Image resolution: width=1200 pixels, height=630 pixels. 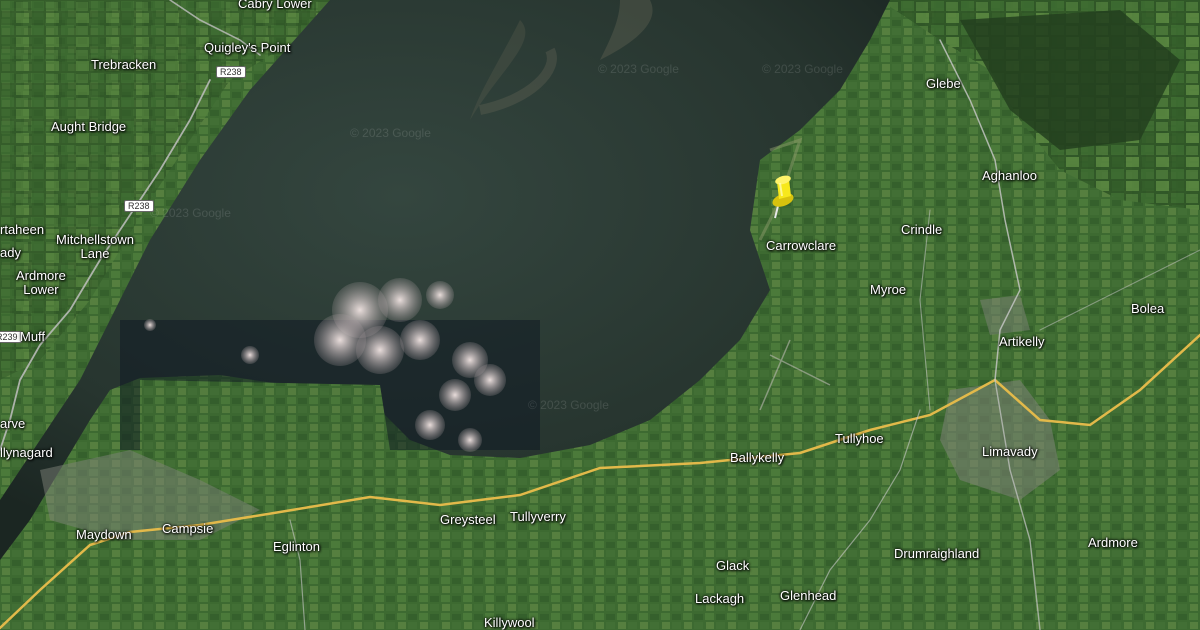 I want to click on place-label: Tullyhoe, so click(x=859, y=439).